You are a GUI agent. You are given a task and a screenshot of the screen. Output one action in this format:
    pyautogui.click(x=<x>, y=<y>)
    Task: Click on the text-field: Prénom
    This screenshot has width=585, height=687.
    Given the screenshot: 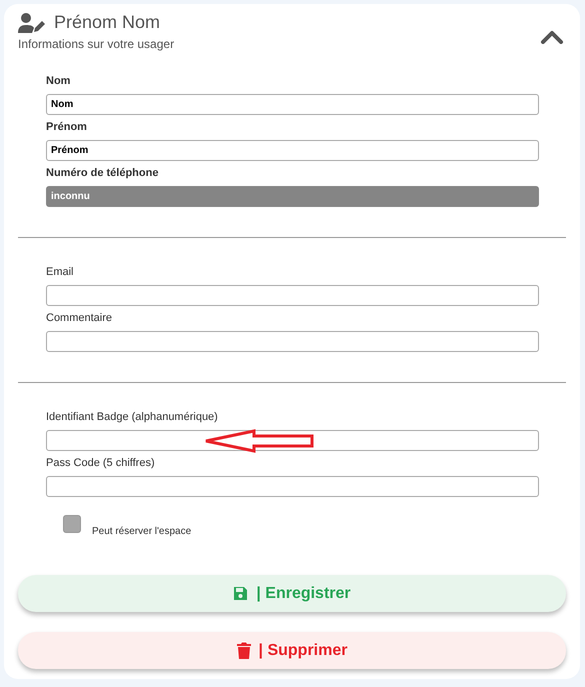 What is the action you would take?
    pyautogui.click(x=292, y=150)
    